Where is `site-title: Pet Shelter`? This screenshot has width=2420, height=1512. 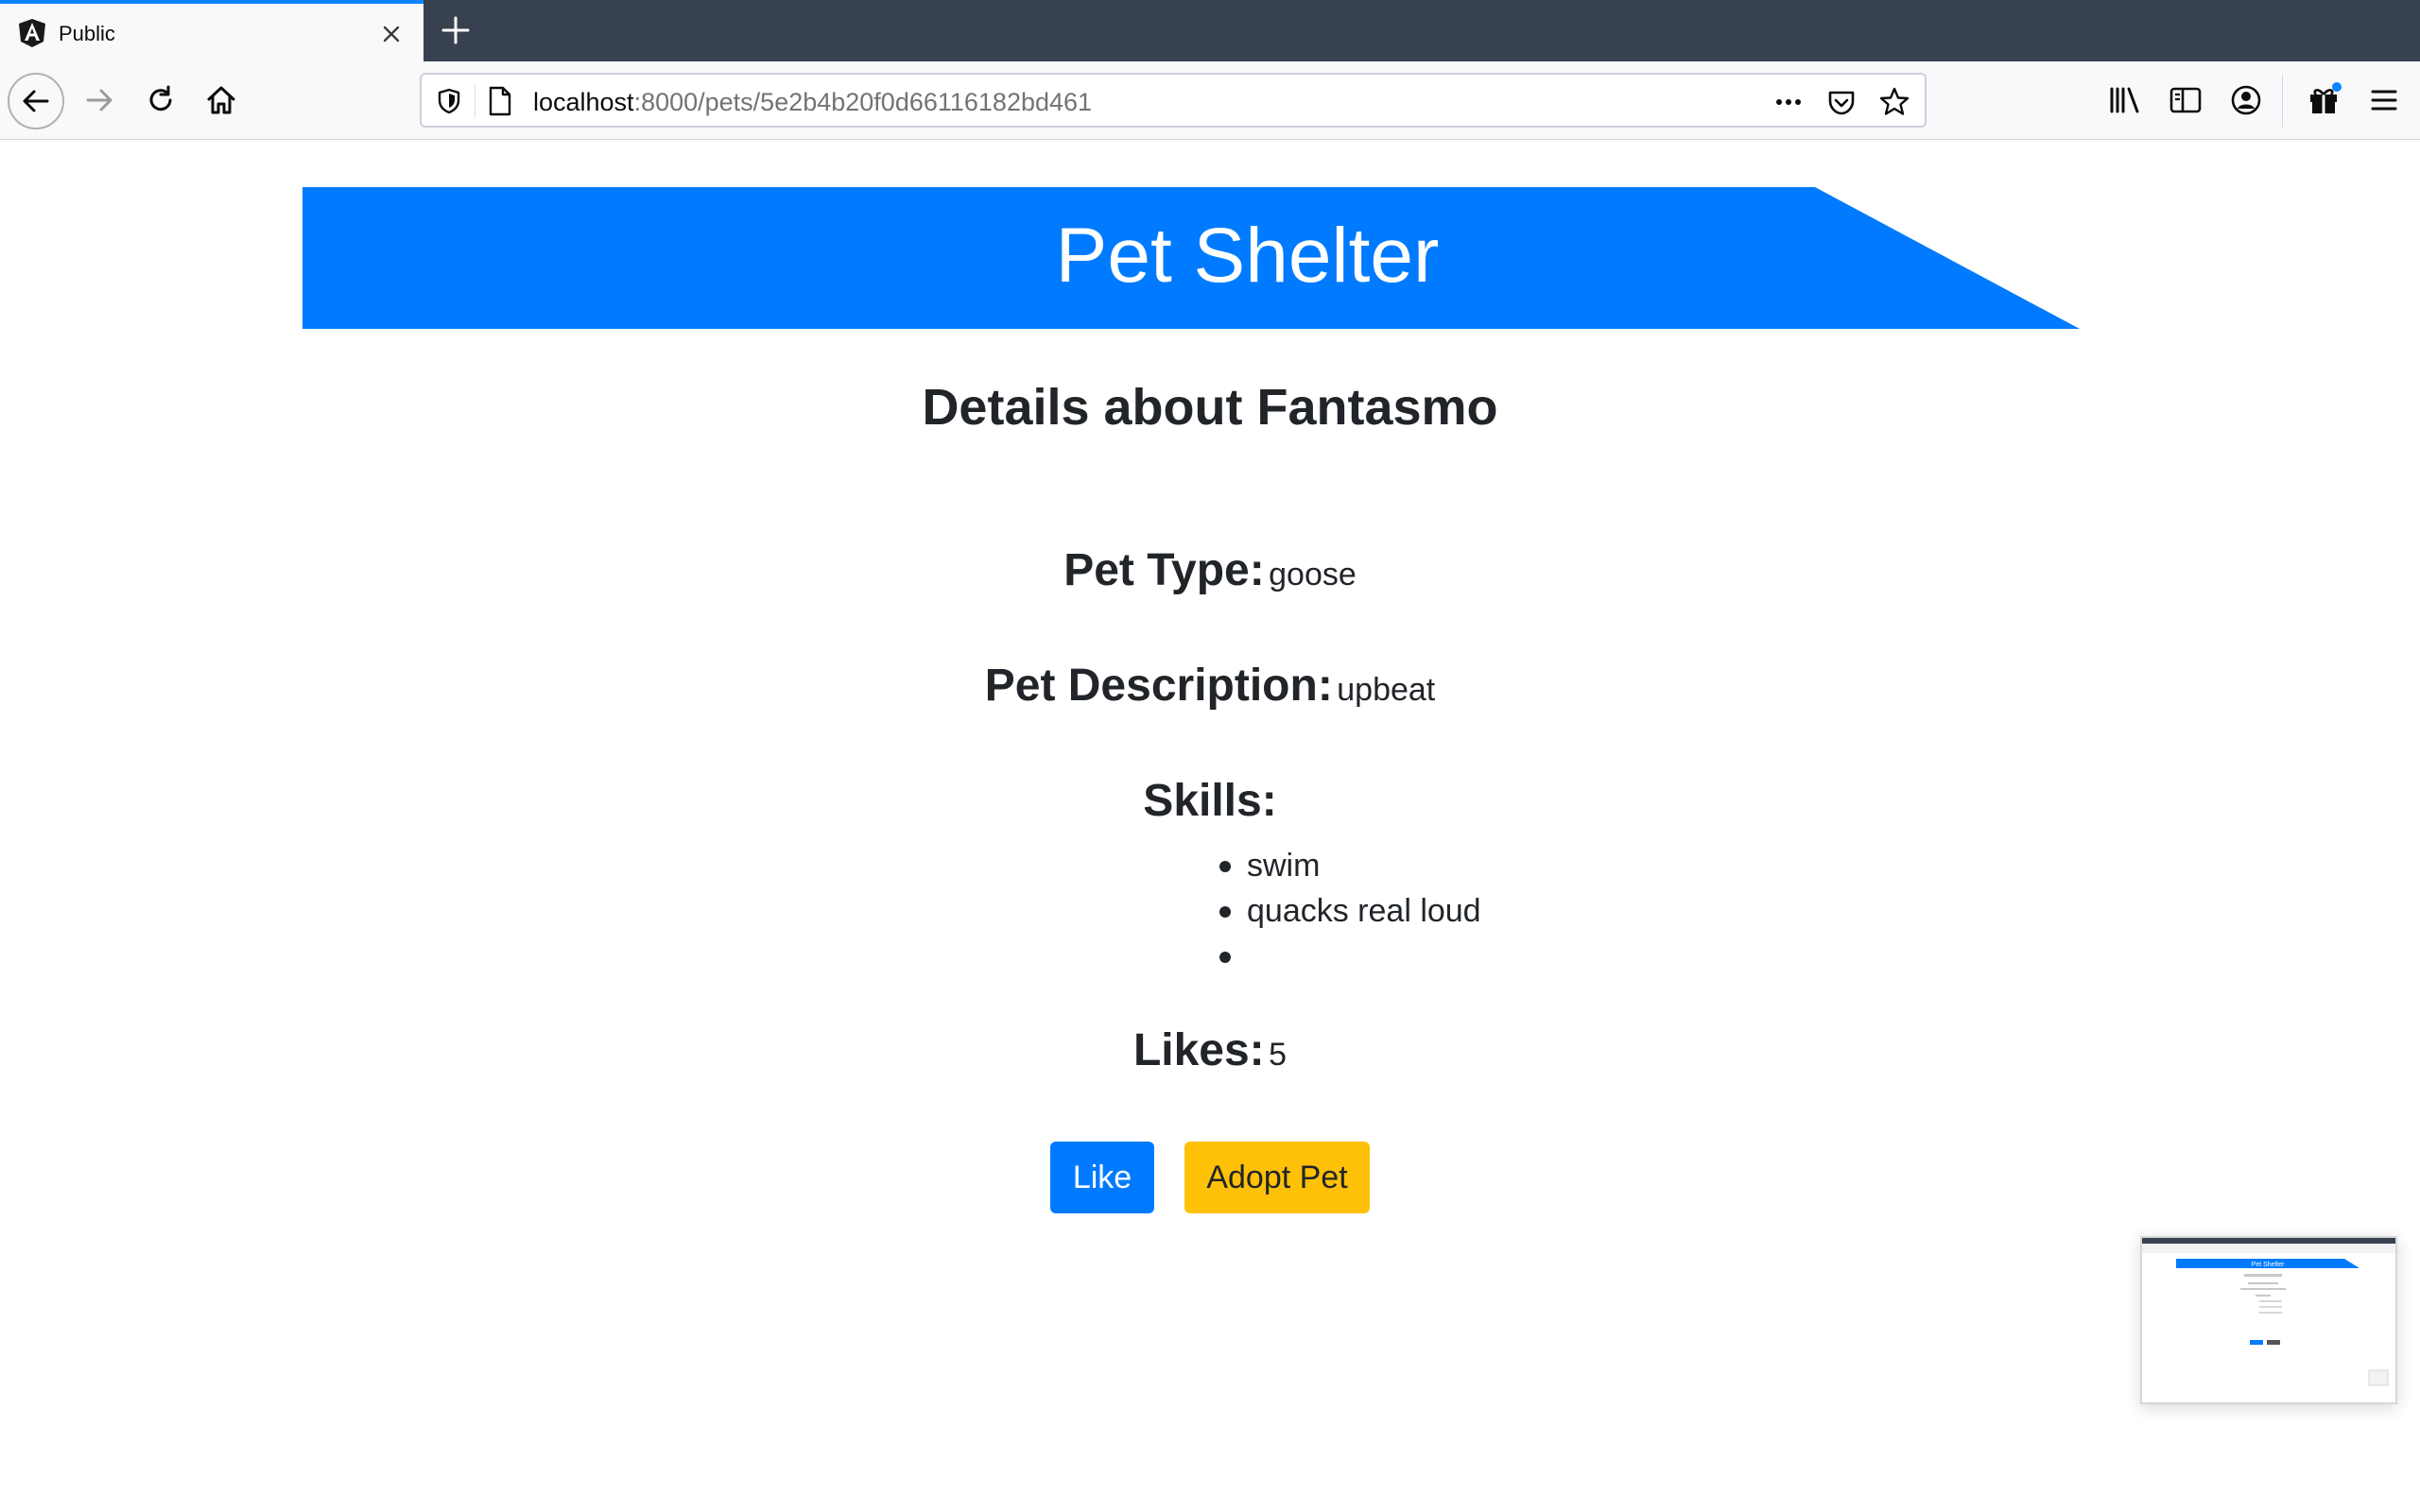 site-title: Pet Shelter is located at coordinates (1247, 256).